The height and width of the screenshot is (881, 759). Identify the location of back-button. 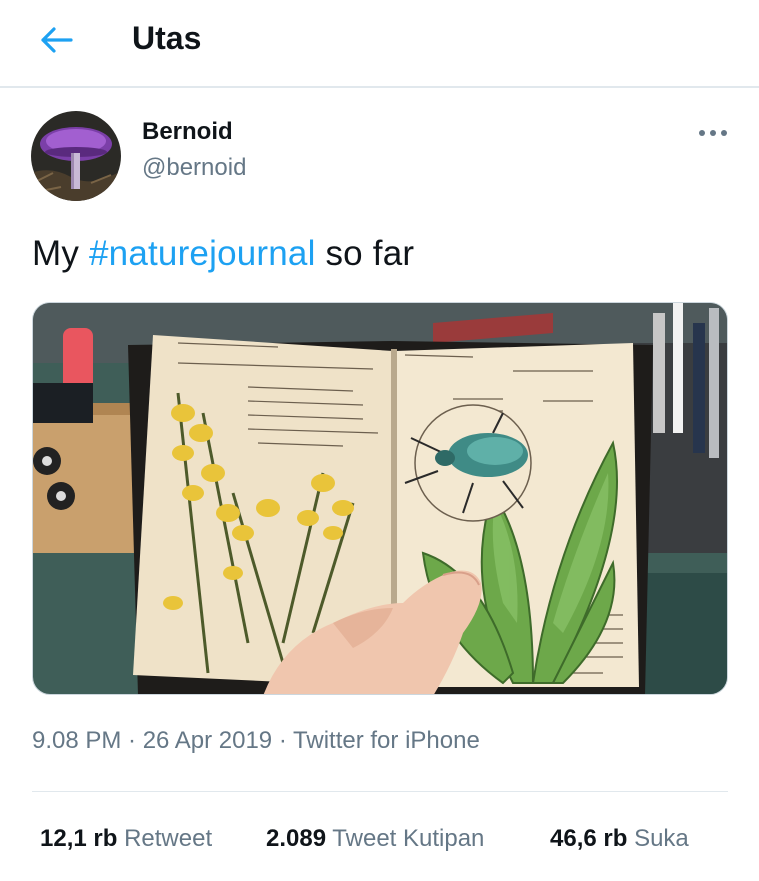
(56, 40).